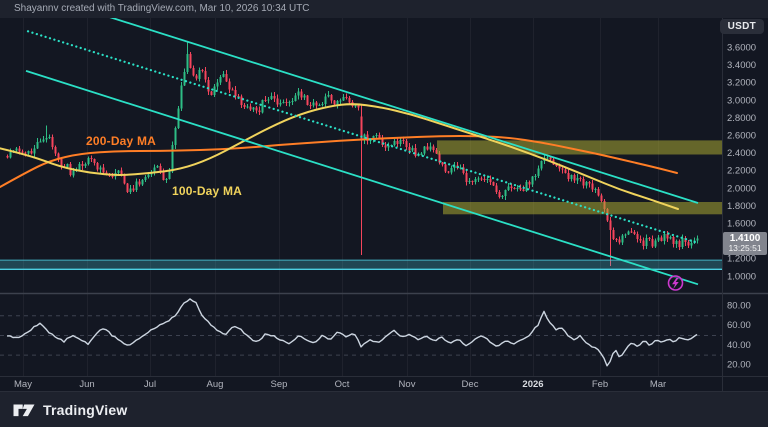 This screenshot has width=768, height=427. I want to click on time-tick-label: Dec, so click(470, 384).